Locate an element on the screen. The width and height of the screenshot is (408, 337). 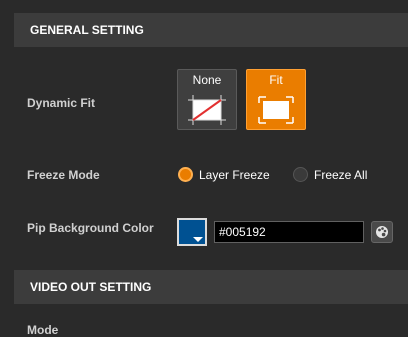
dynamic-fit-none-button: None is located at coordinates (207, 99).